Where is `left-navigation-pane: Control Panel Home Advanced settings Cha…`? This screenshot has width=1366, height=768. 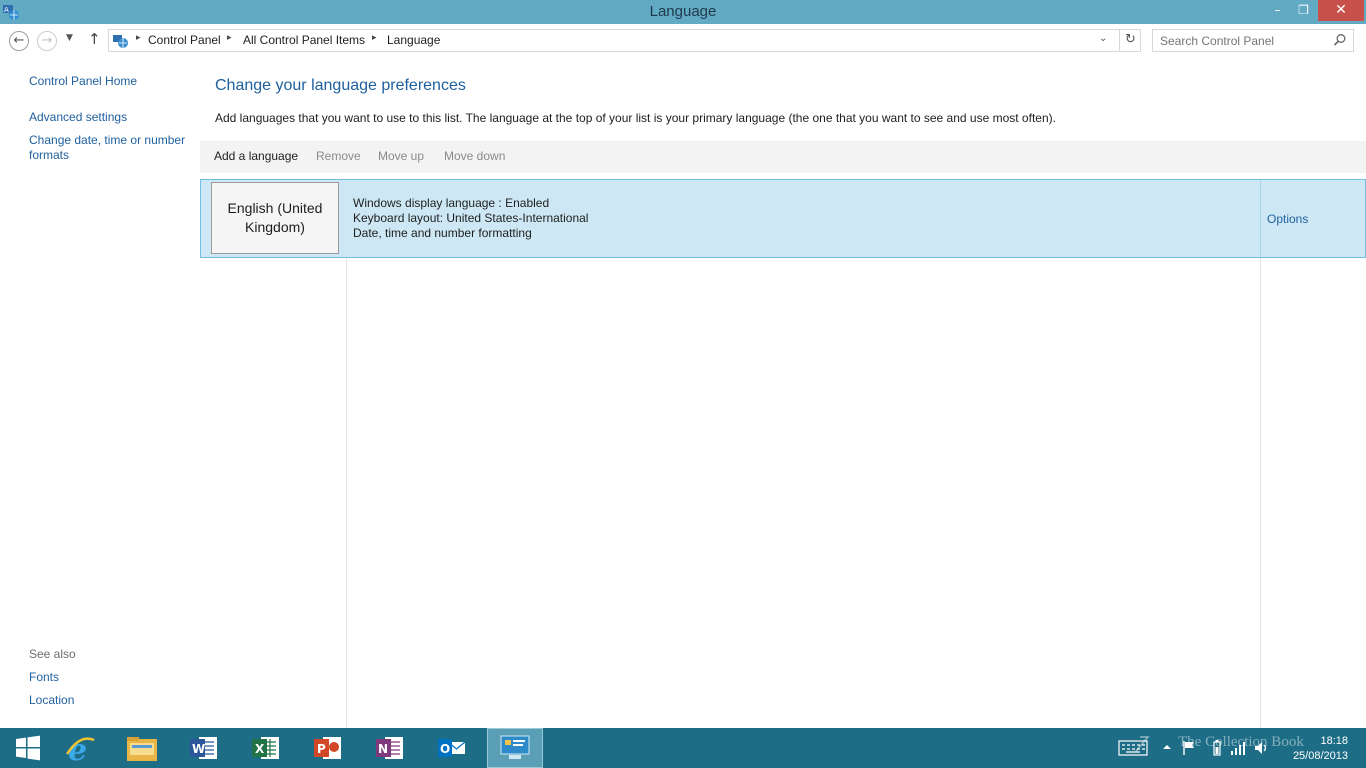
left-navigation-pane: Control Panel Home Advanced settings Cha… is located at coordinates (100, 393).